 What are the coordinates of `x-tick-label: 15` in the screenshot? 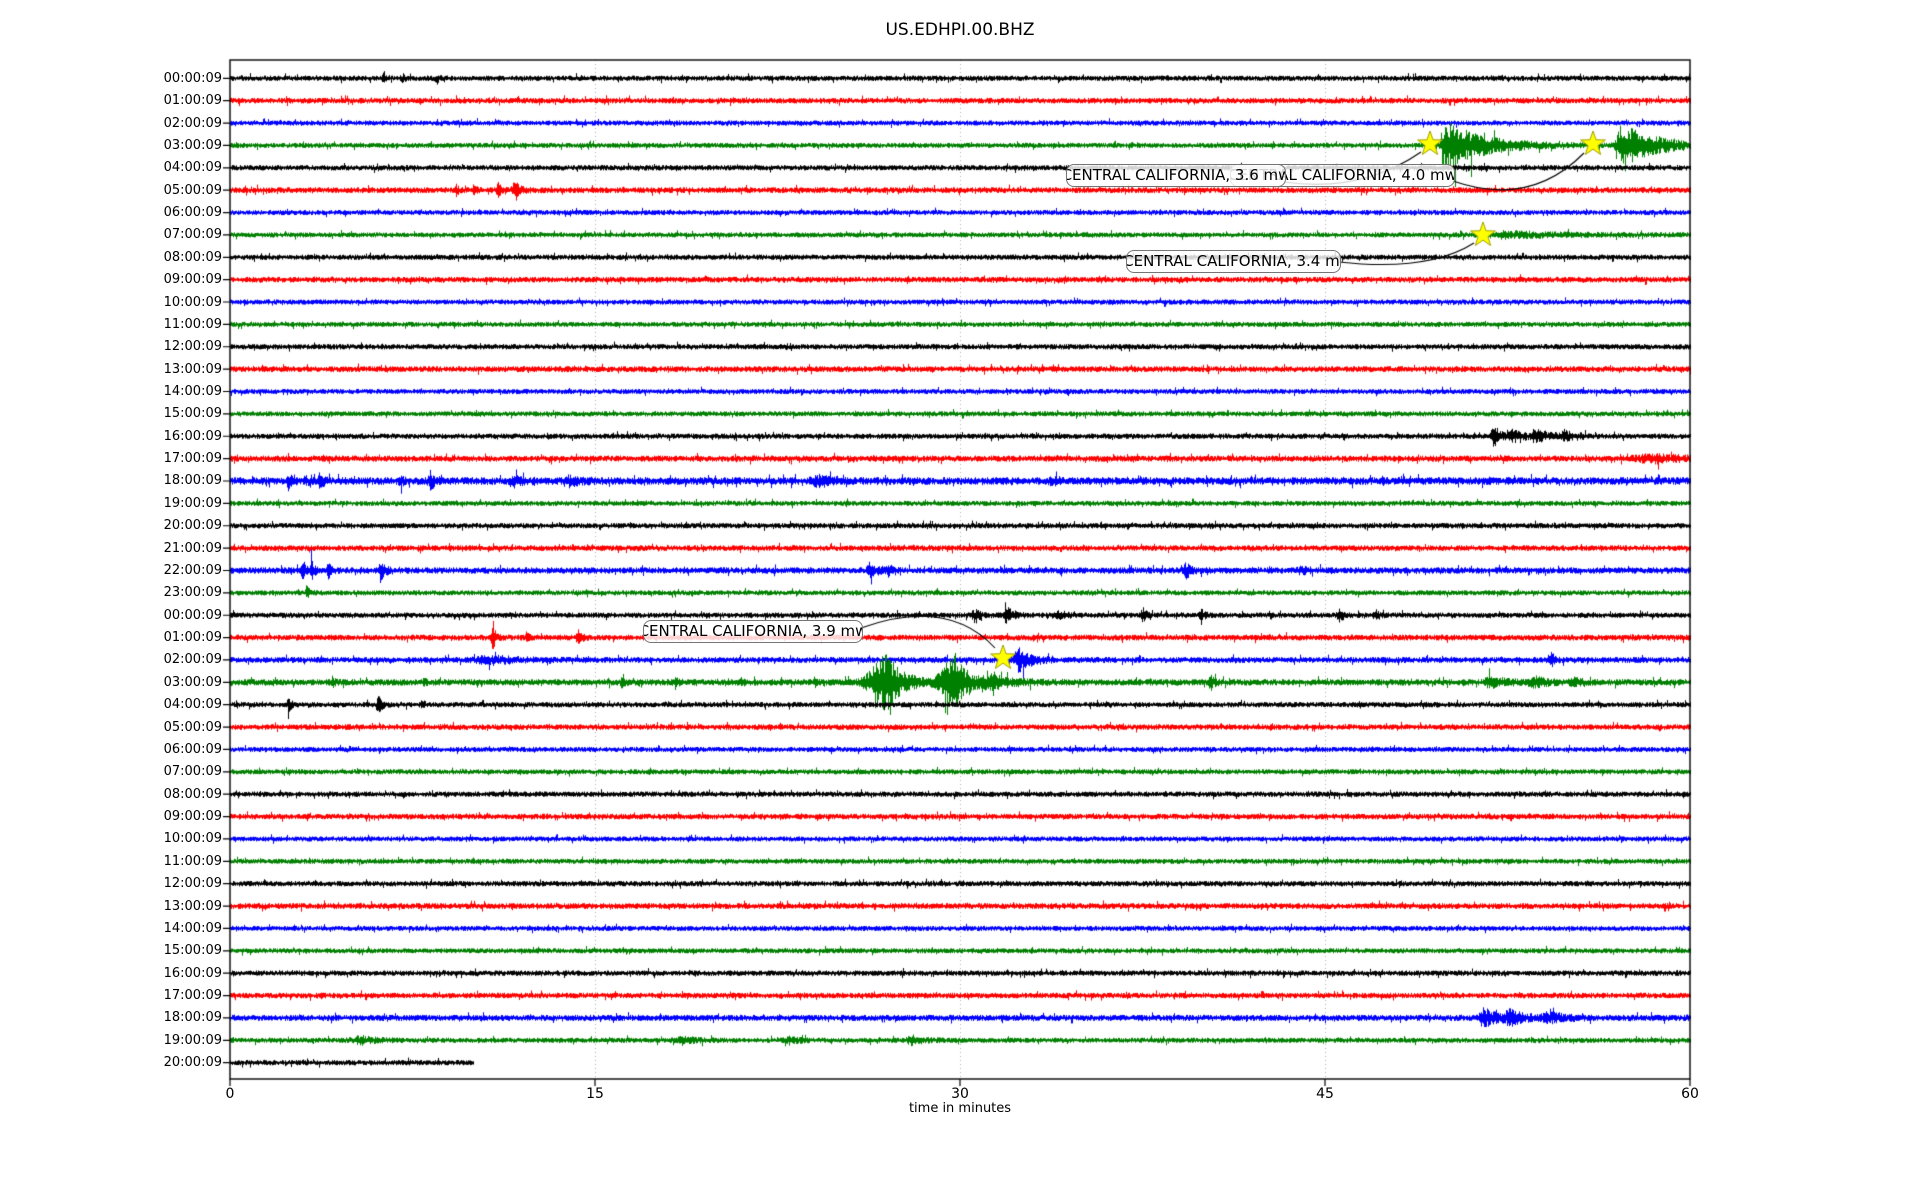 It's located at (595, 1094).